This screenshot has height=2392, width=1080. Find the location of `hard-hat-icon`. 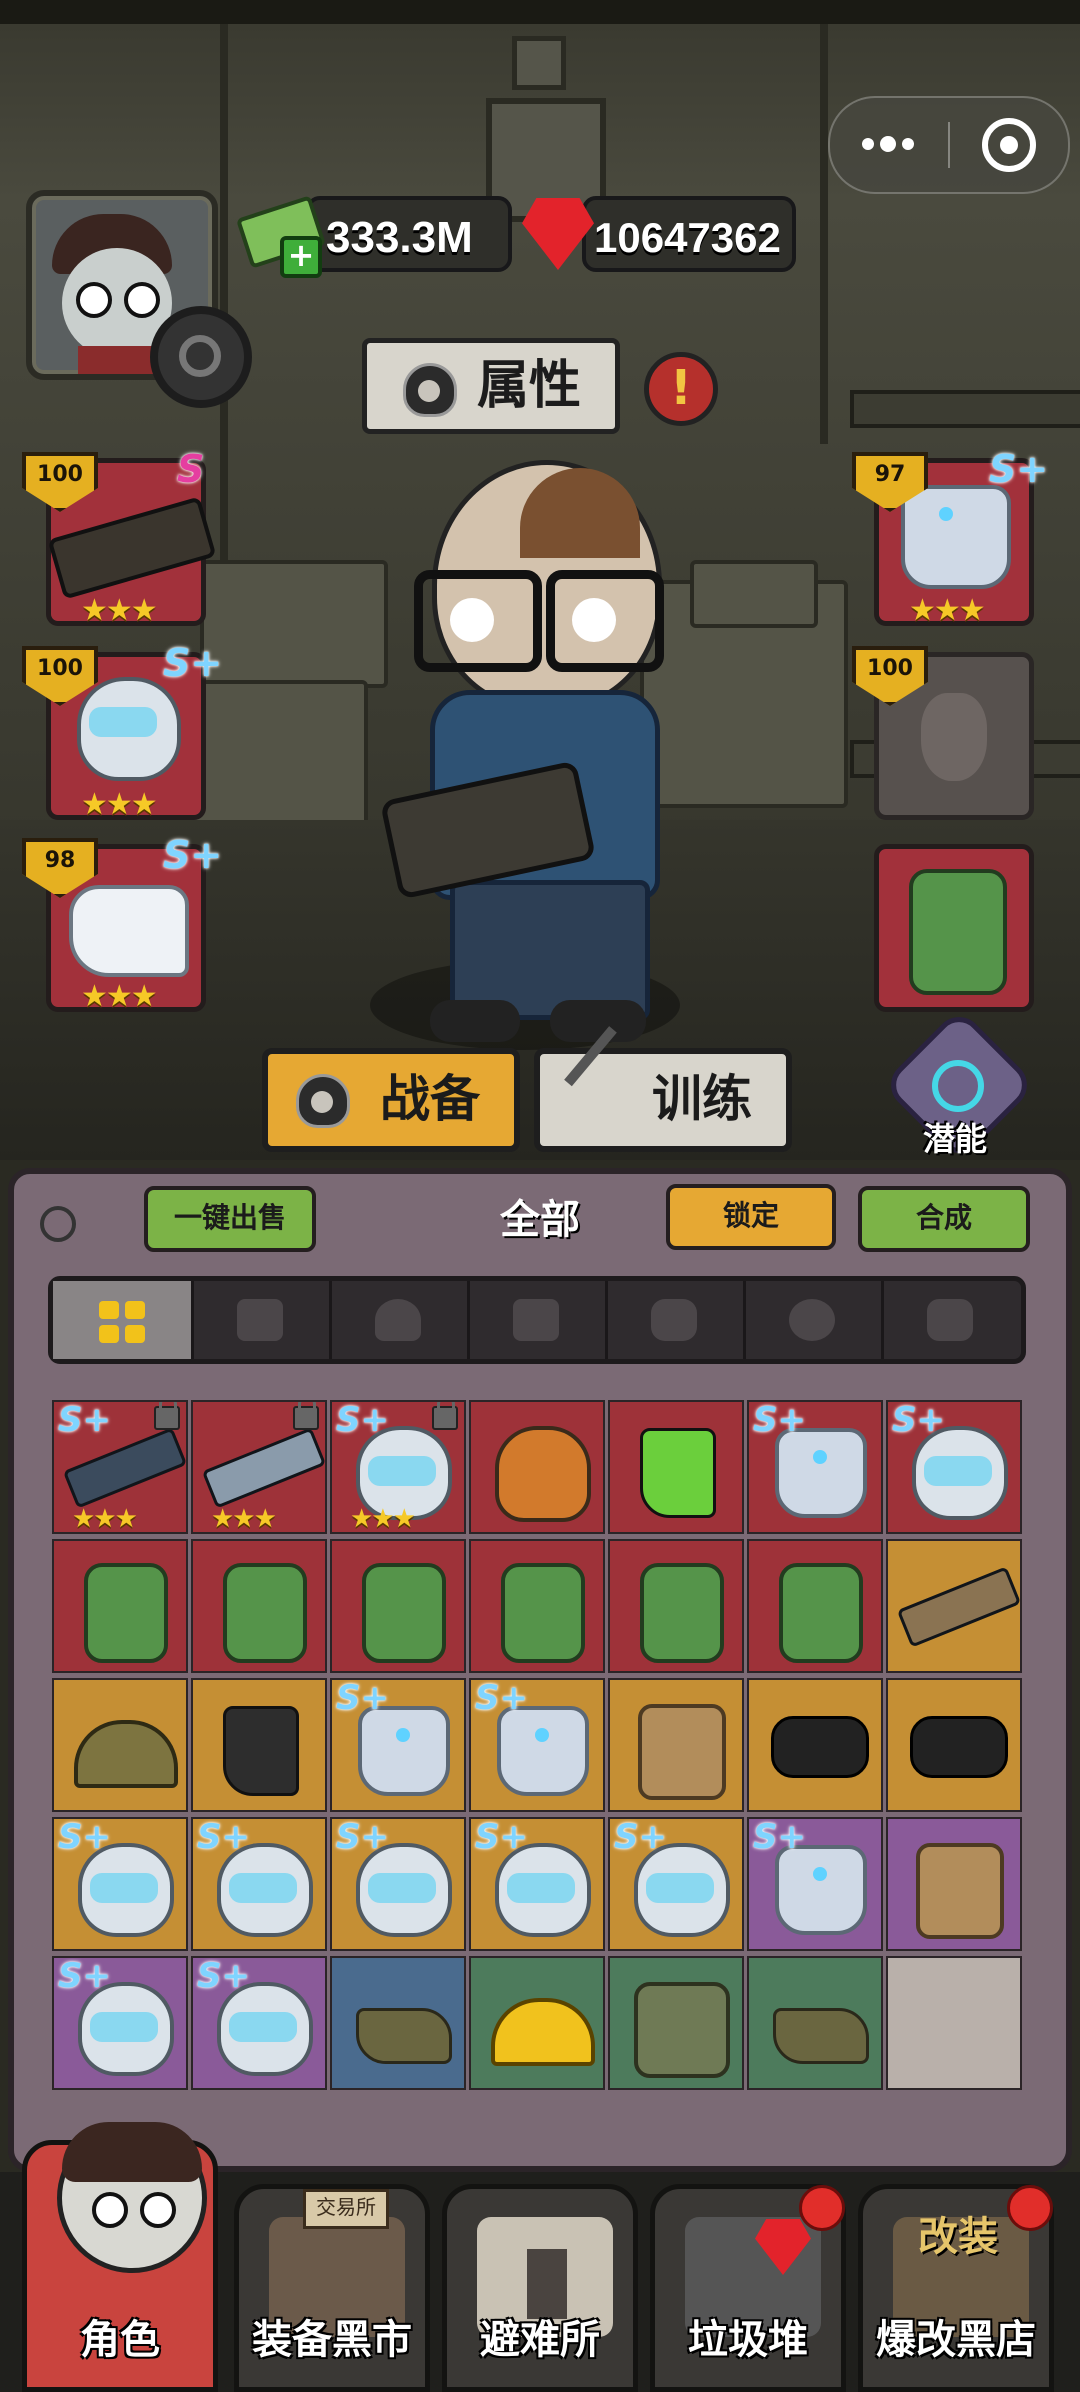

hard-hat-icon is located at coordinates (543, 2032).